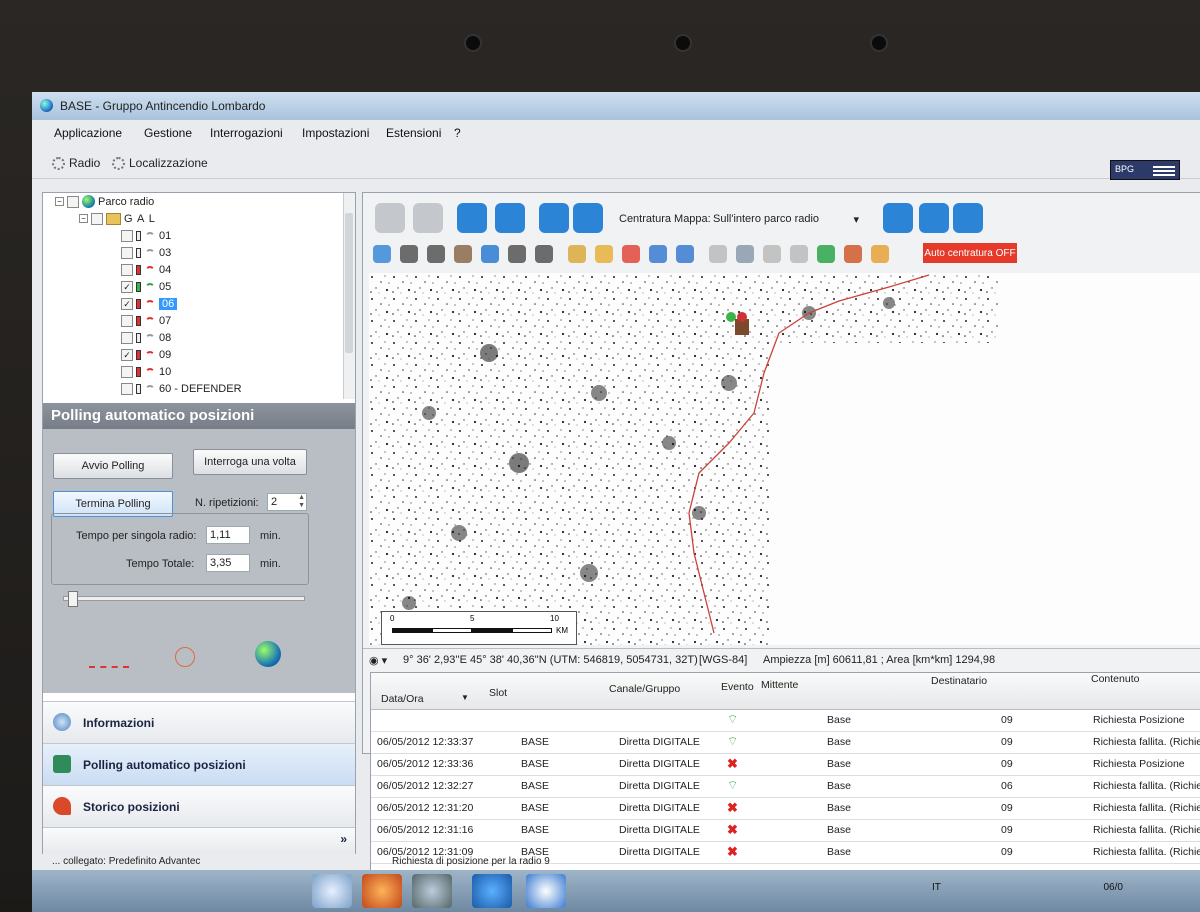 The width and height of the screenshot is (1200, 912). I want to click on note-icon, so click(577, 254).